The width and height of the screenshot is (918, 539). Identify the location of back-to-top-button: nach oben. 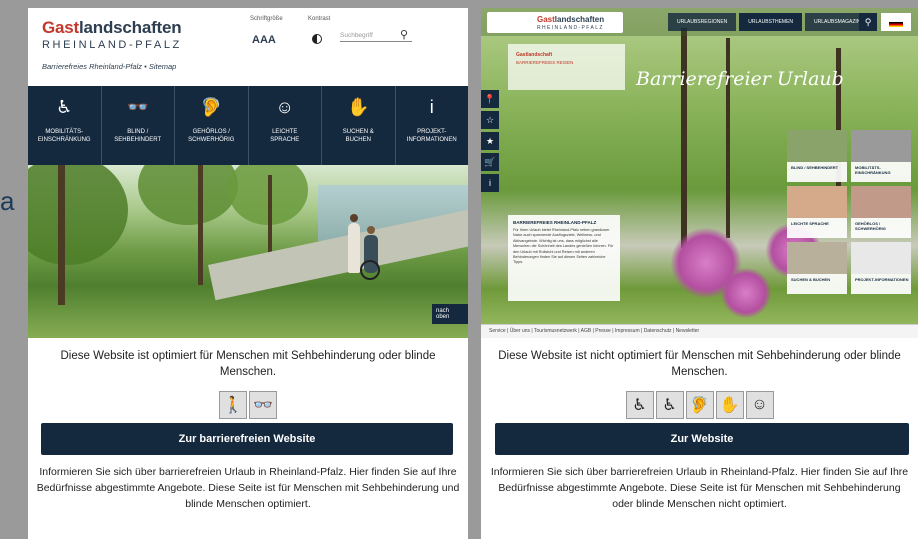
(450, 314).